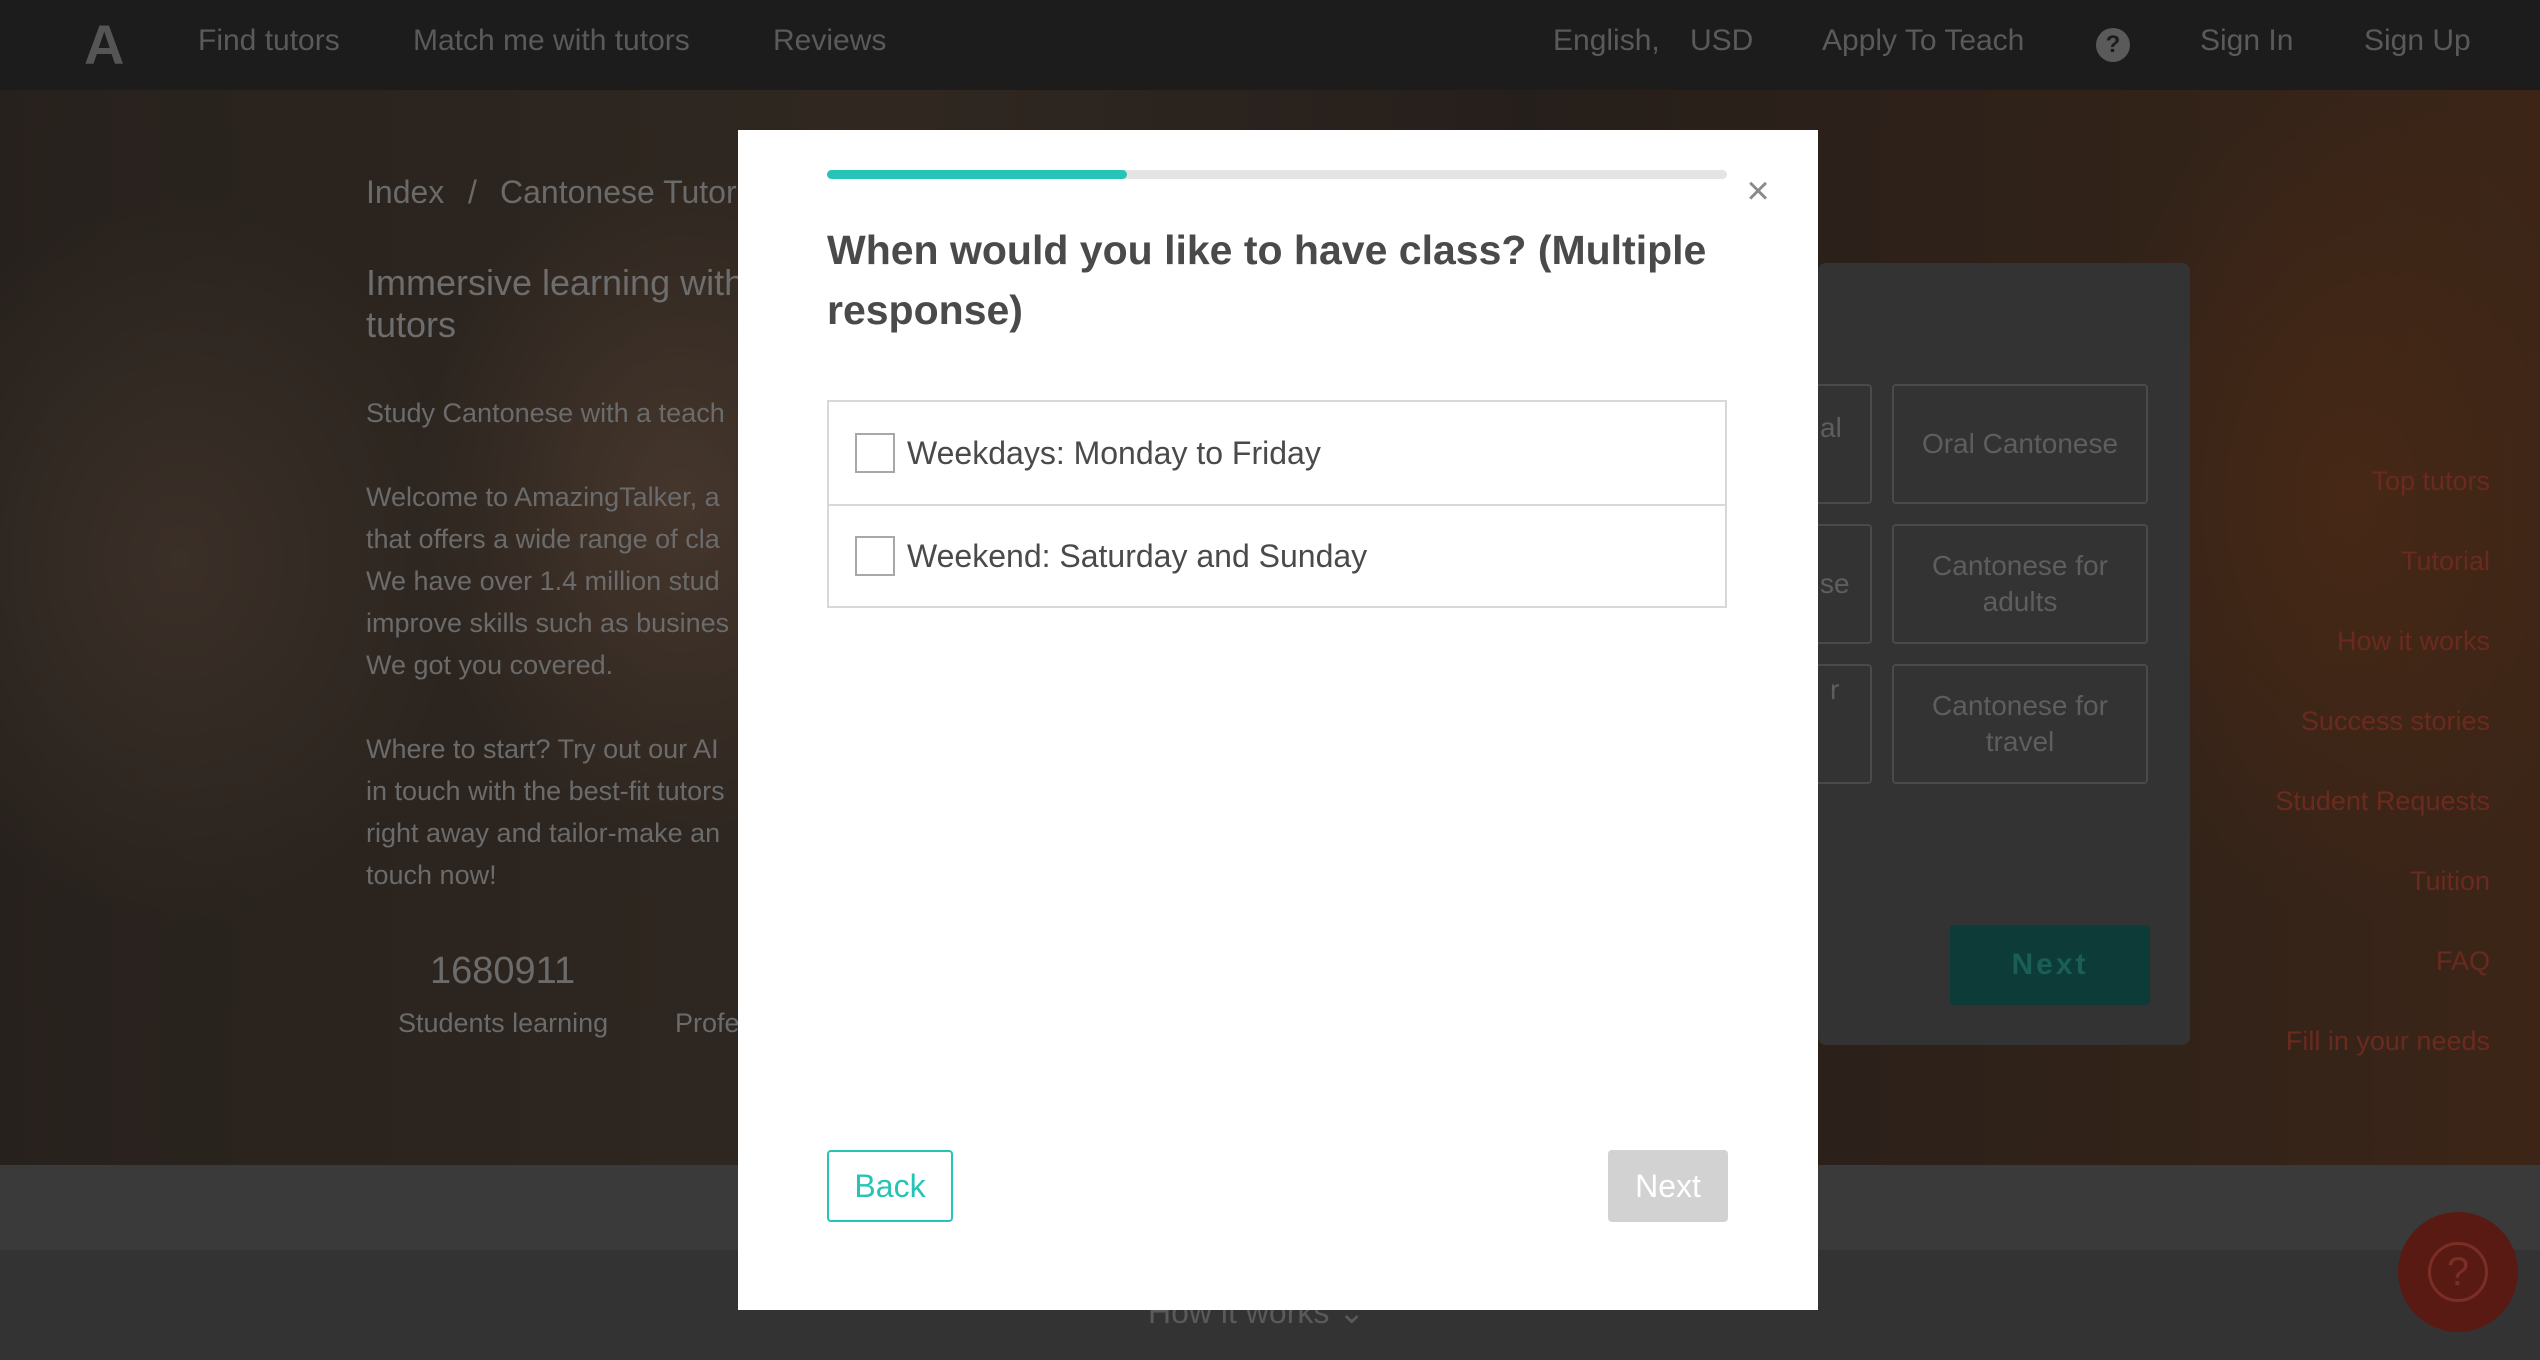 This screenshot has width=2540, height=1360. Describe the element at coordinates (1845, 444) in the screenshot. I see `course-option-partial: al` at that location.